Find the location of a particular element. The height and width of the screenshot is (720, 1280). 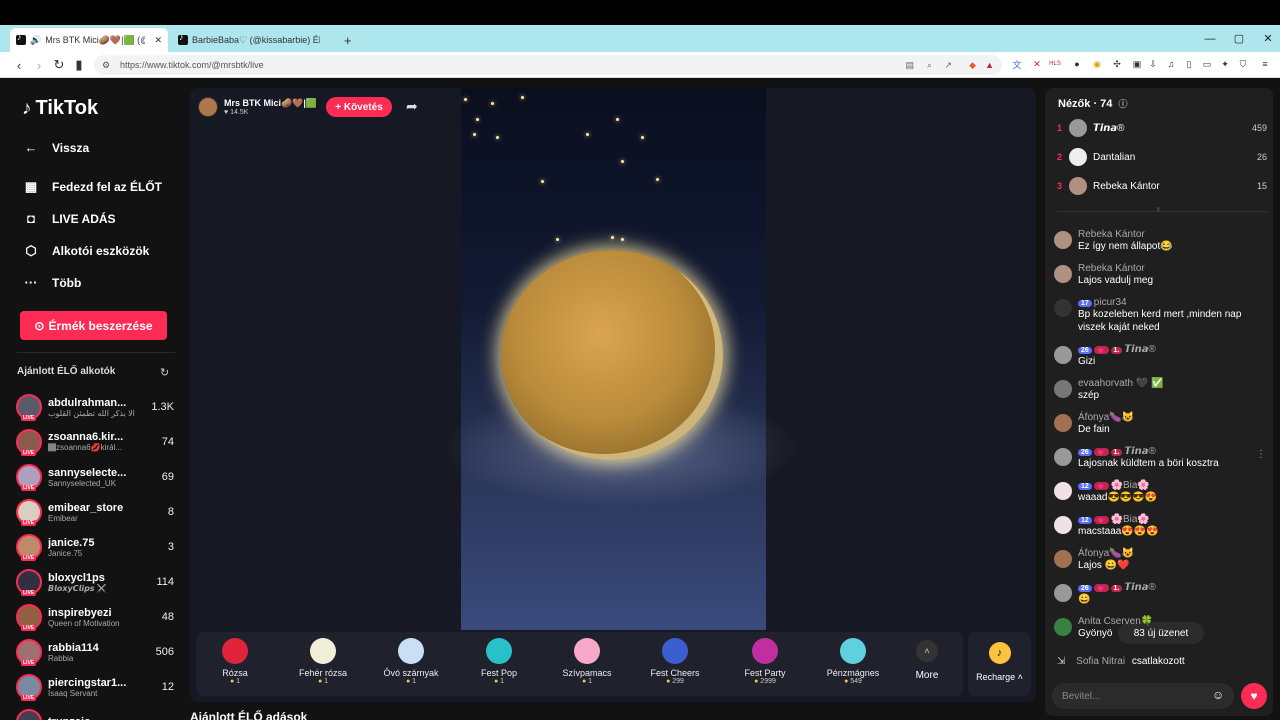

collapse-chevron-icon: ˅ is located at coordinates (1158, 209).